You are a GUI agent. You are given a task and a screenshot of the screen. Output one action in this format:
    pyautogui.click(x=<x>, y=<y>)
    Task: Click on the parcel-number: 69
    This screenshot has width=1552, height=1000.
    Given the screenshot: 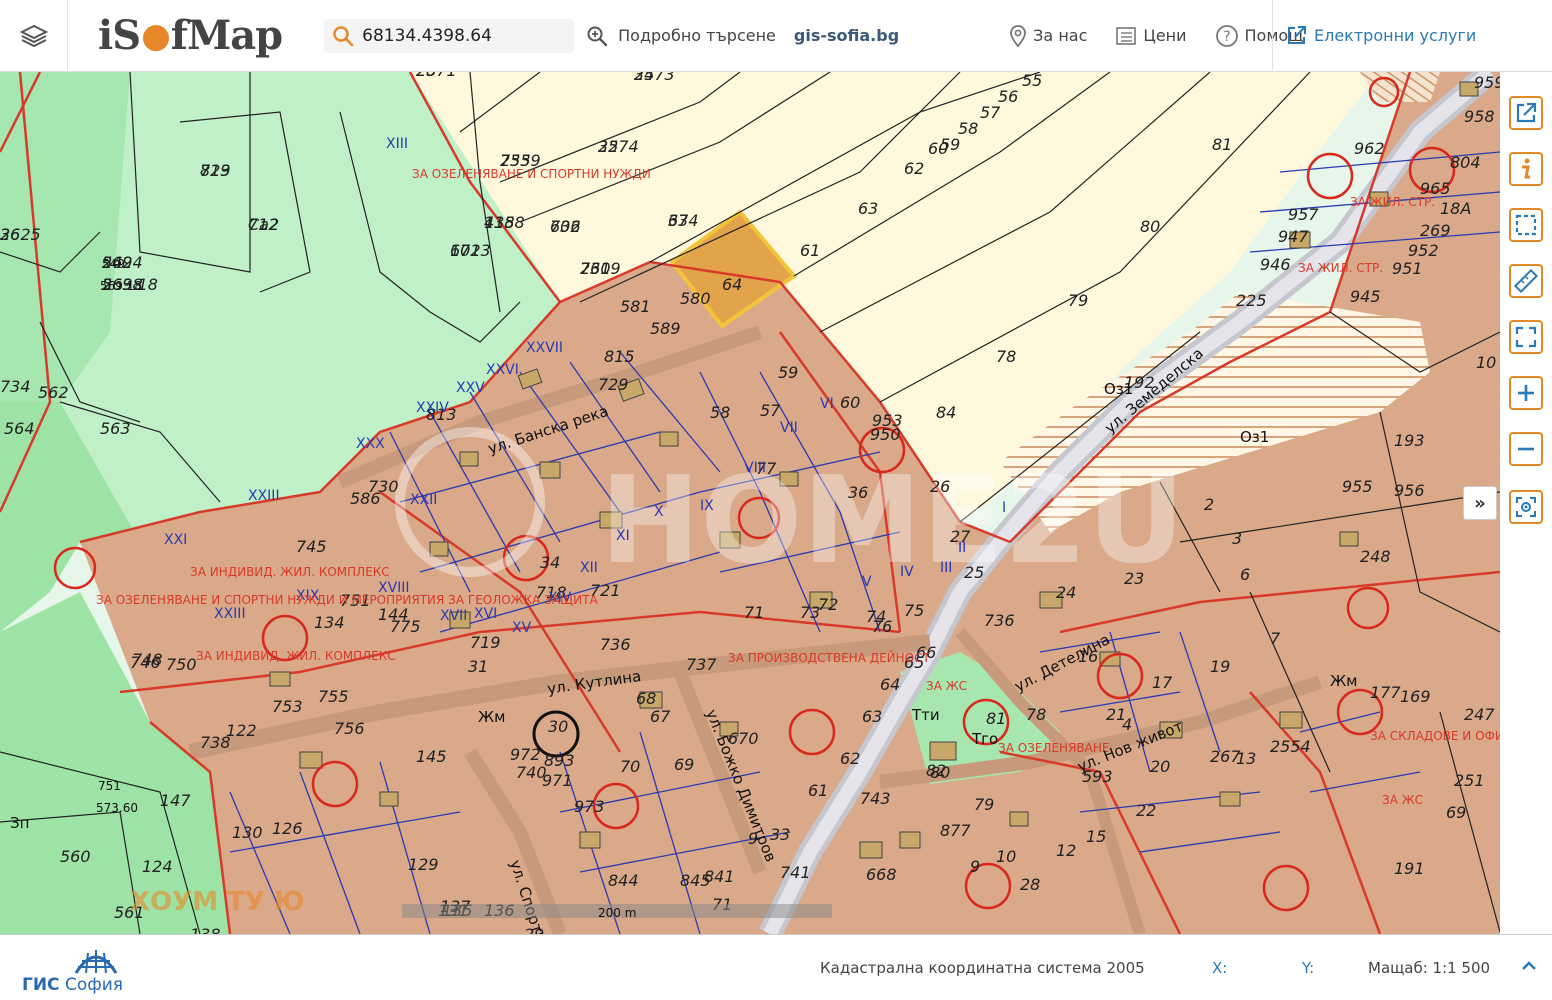 What is the action you would take?
    pyautogui.click(x=684, y=764)
    